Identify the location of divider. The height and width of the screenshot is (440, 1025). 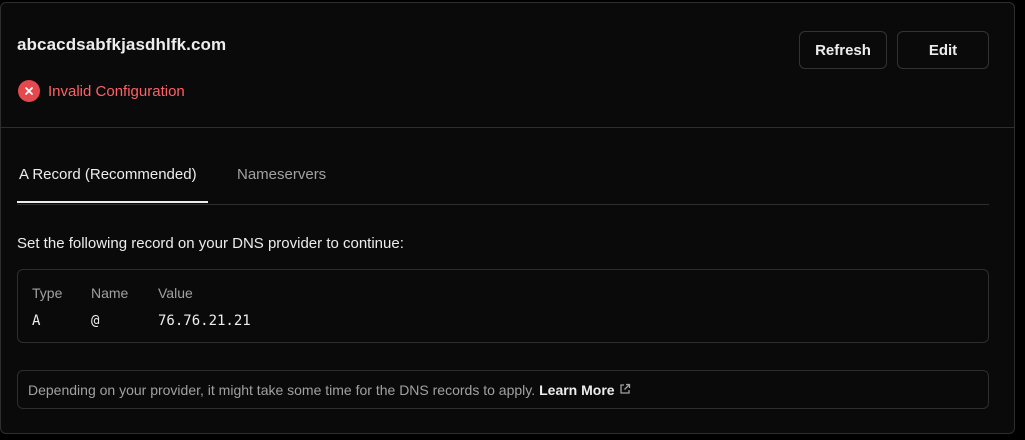
(507, 127).